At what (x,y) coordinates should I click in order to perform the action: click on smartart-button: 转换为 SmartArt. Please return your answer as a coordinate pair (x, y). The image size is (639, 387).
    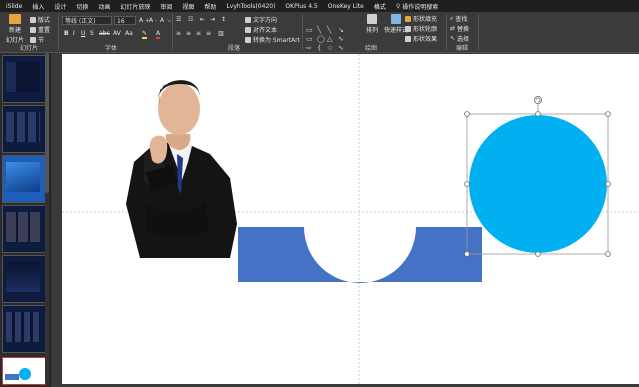
    Looking at the image, I should click on (272, 39).